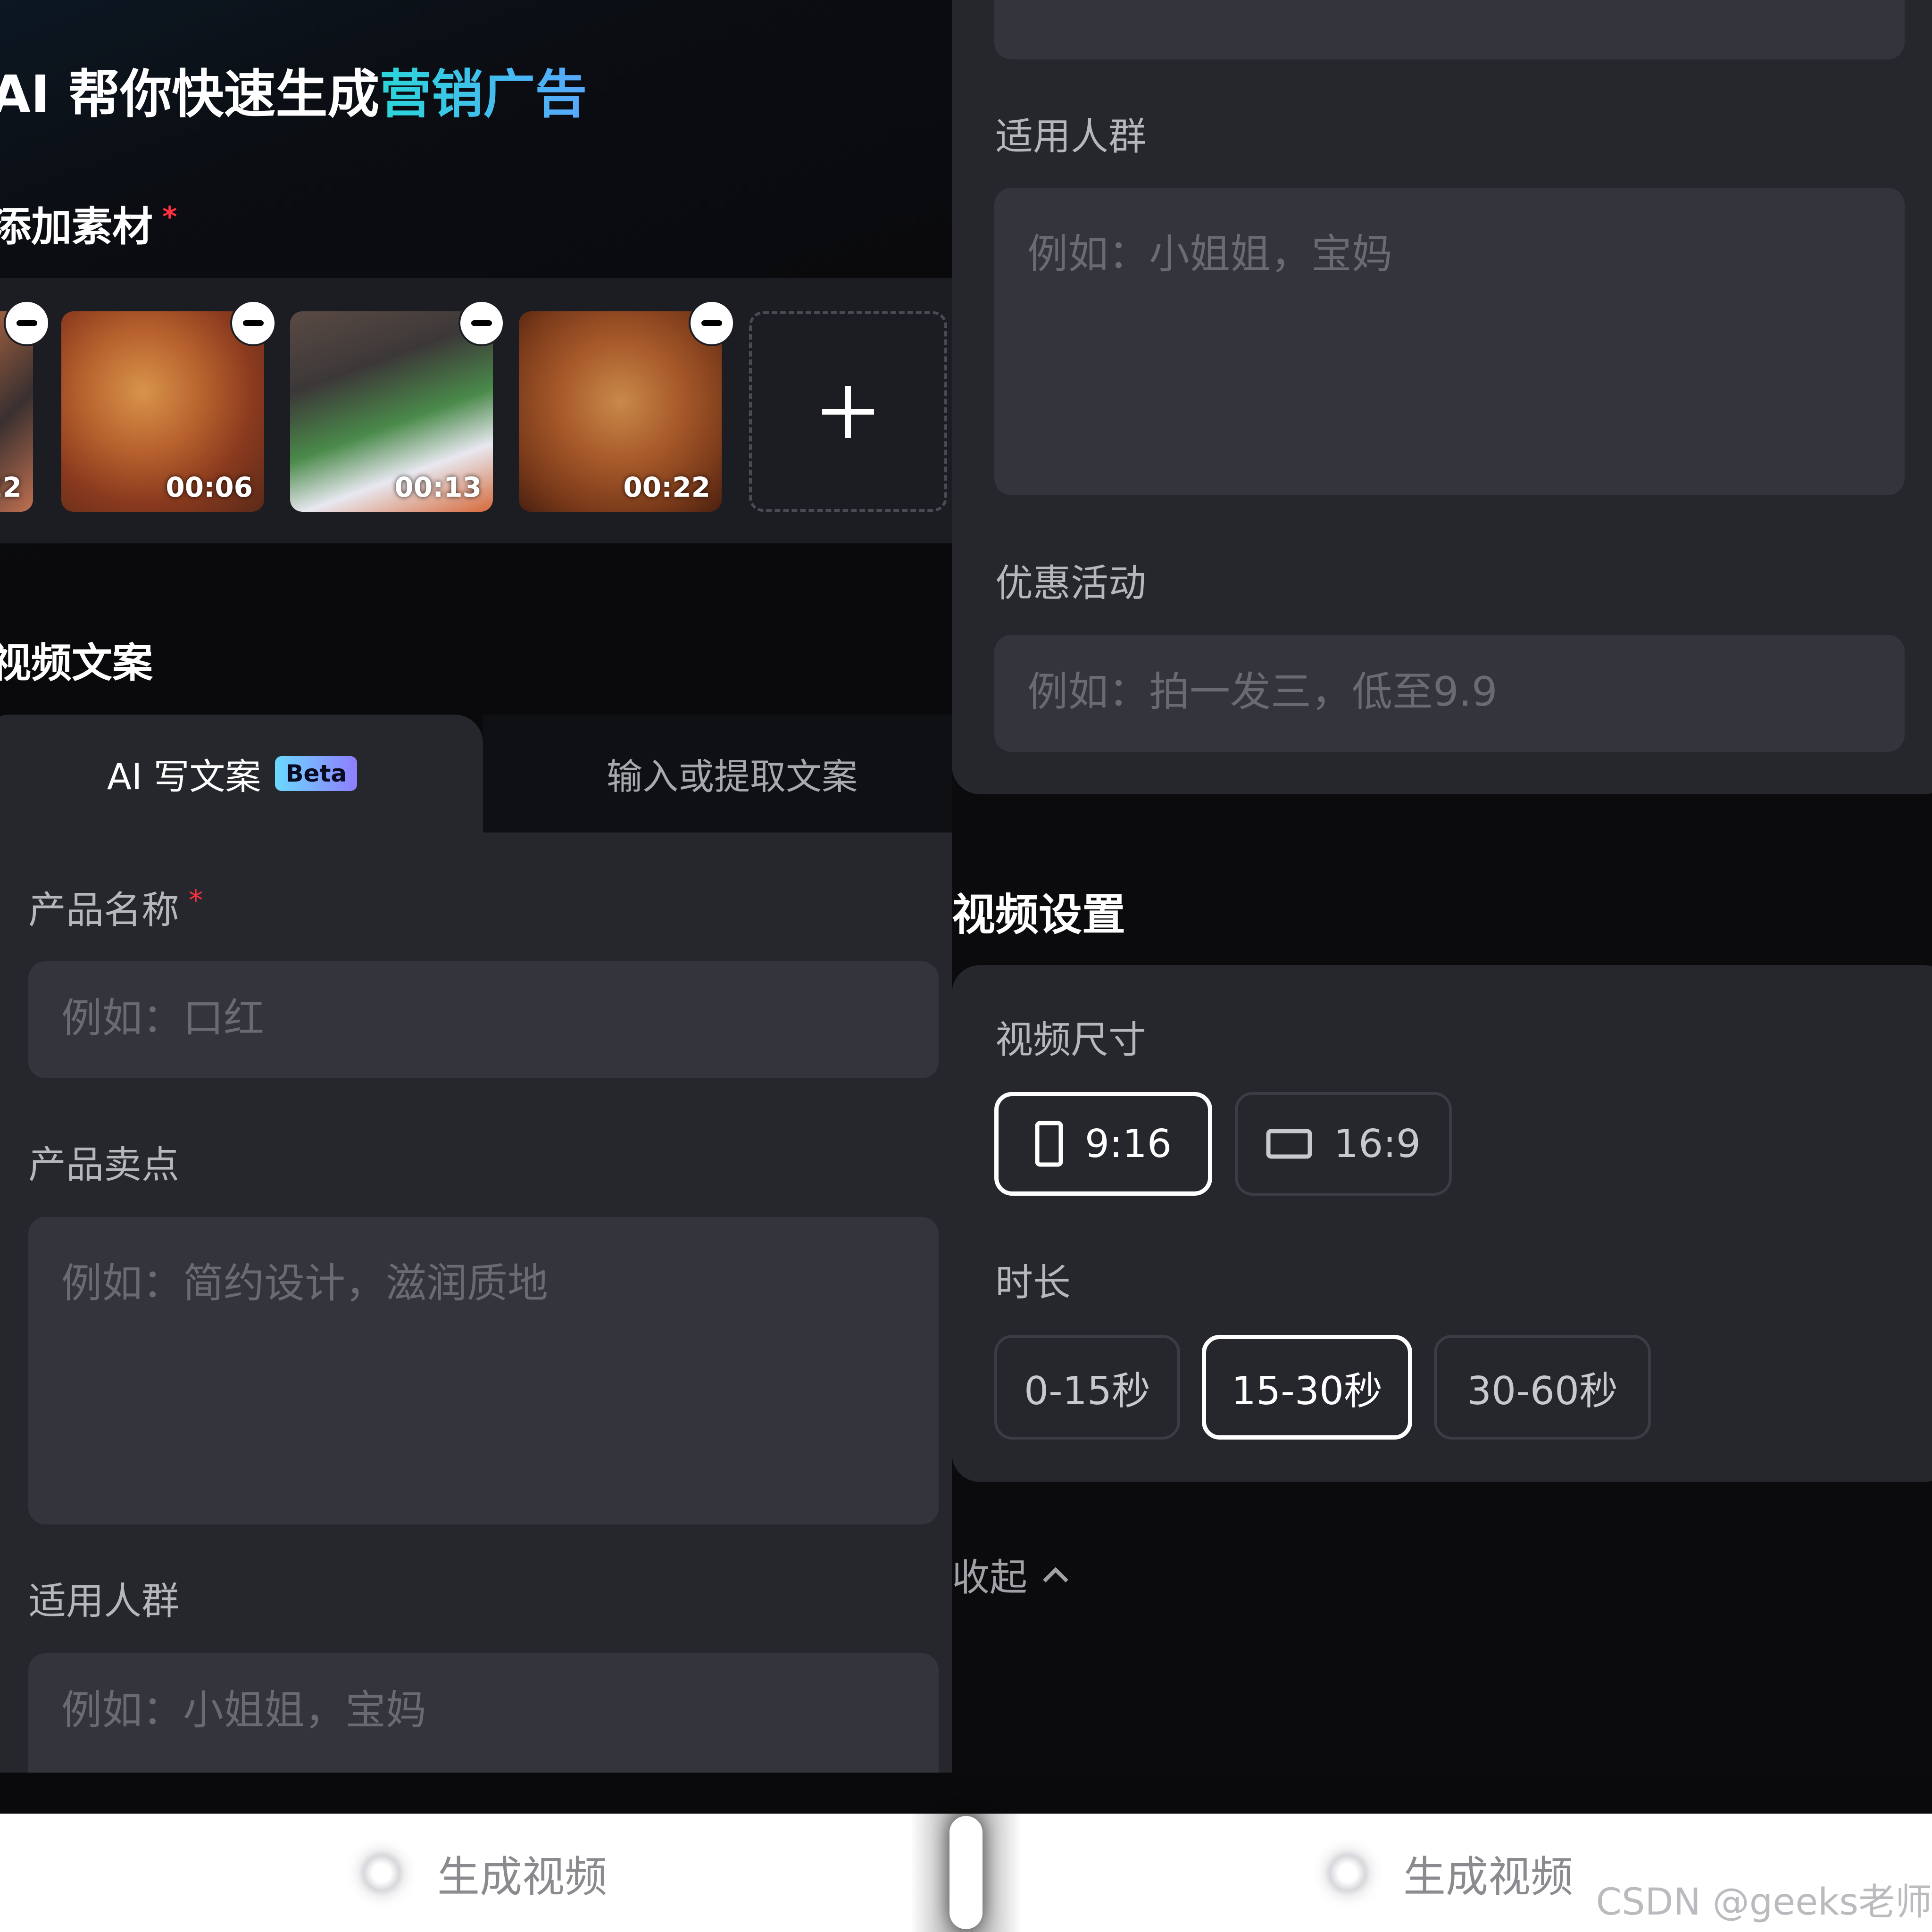  I want to click on duration-option-15-30: 15-30秒, so click(1307, 1388).